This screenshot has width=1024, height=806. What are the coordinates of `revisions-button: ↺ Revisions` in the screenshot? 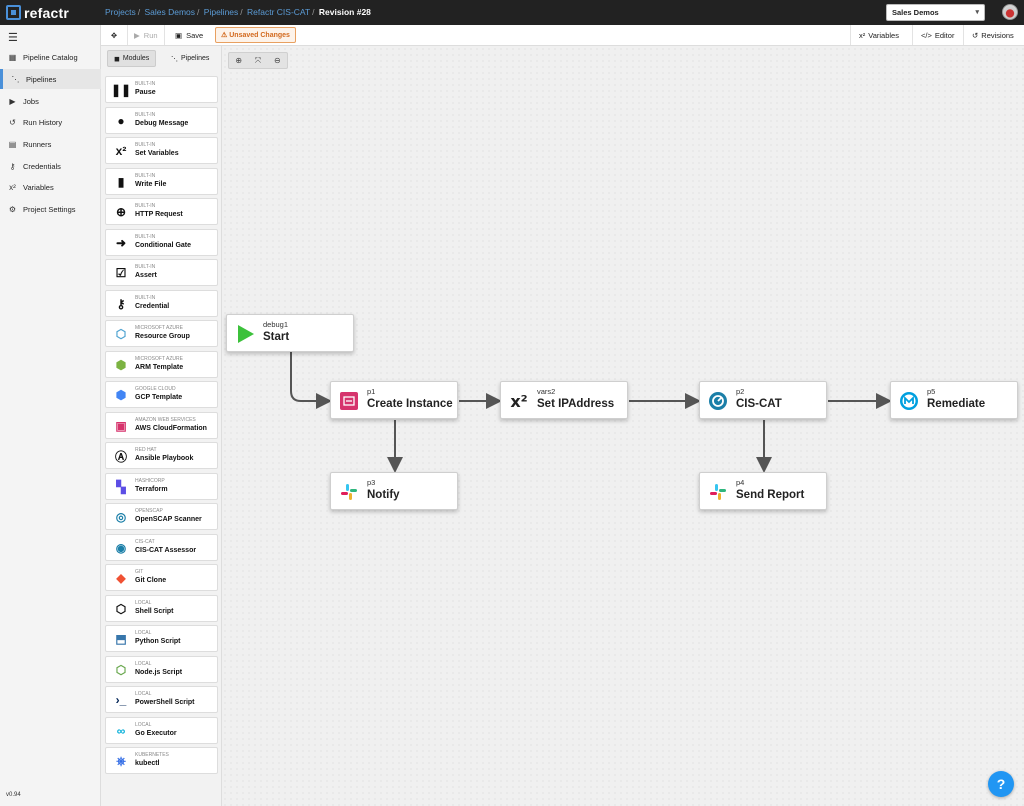 It's located at (992, 35).